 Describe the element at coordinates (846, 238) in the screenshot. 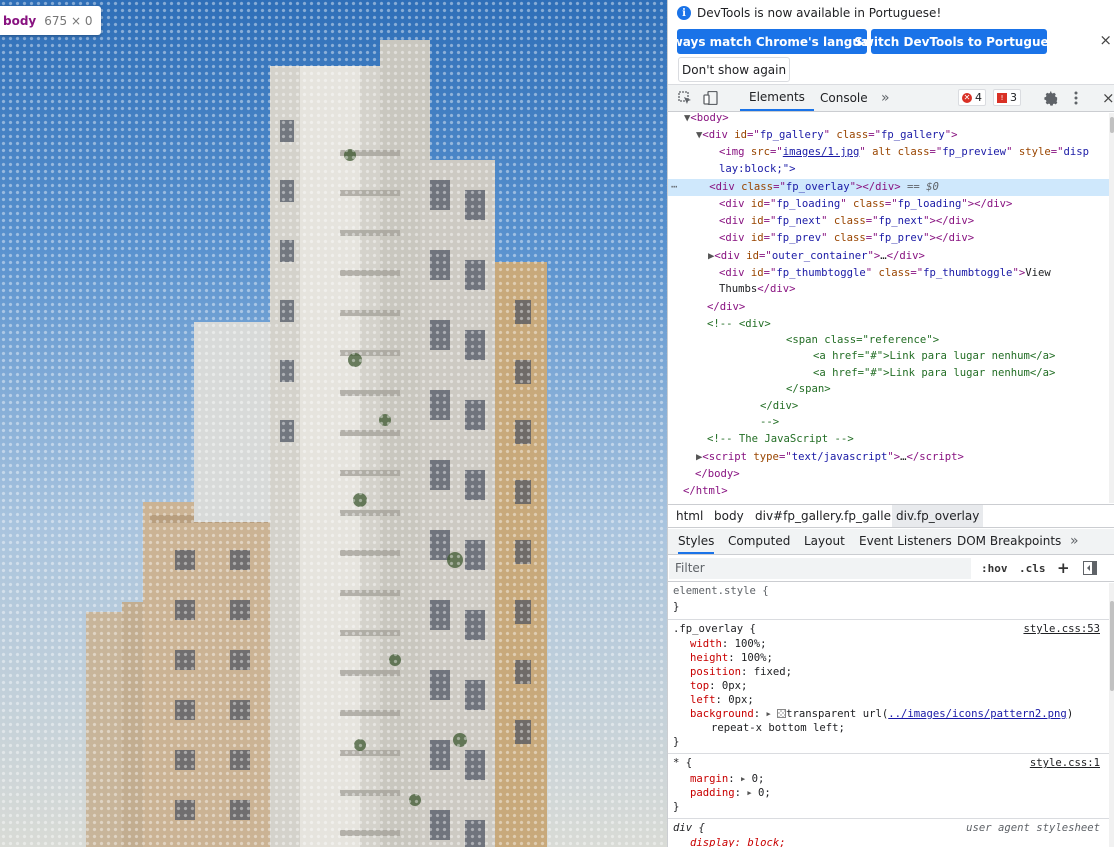

I see `dom-node-fp-prev: <div id="fp_prev" class="fp_prev"></div>` at that location.